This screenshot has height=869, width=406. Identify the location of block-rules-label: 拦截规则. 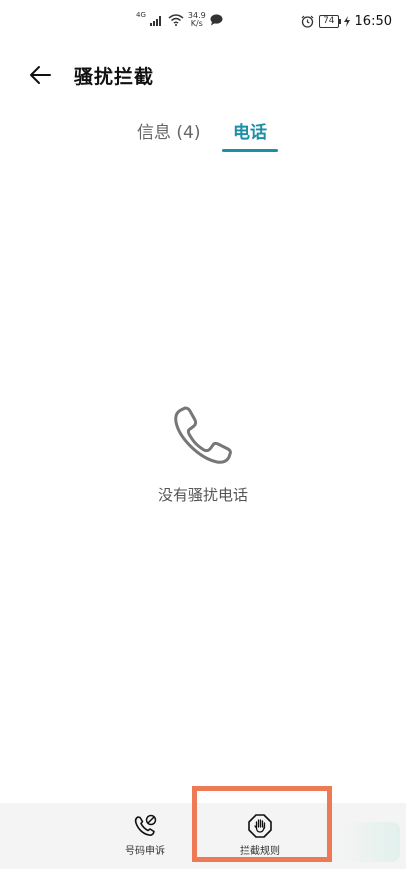
(260, 851).